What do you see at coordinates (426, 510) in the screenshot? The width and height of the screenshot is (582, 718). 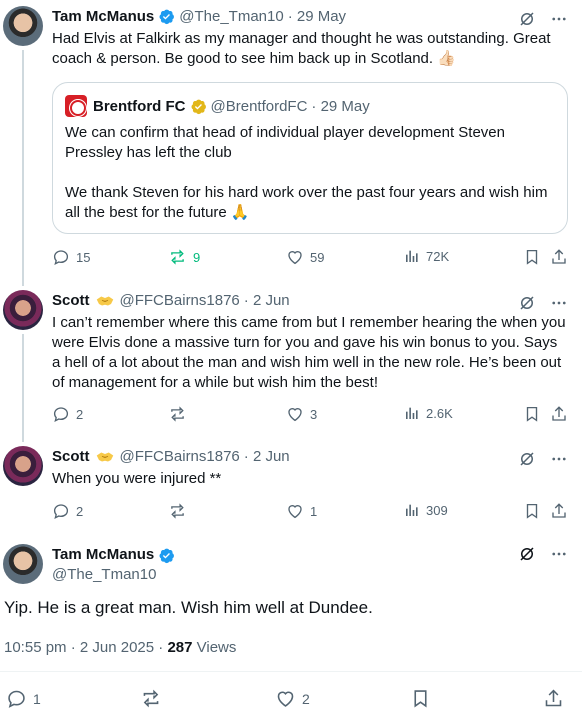 I see `views-button: 309` at bounding box center [426, 510].